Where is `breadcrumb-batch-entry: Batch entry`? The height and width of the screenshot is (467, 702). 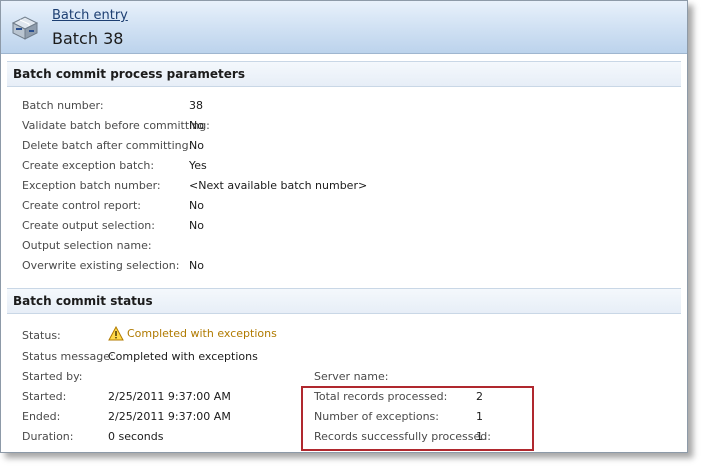
breadcrumb-batch-entry: Batch entry is located at coordinates (90, 15).